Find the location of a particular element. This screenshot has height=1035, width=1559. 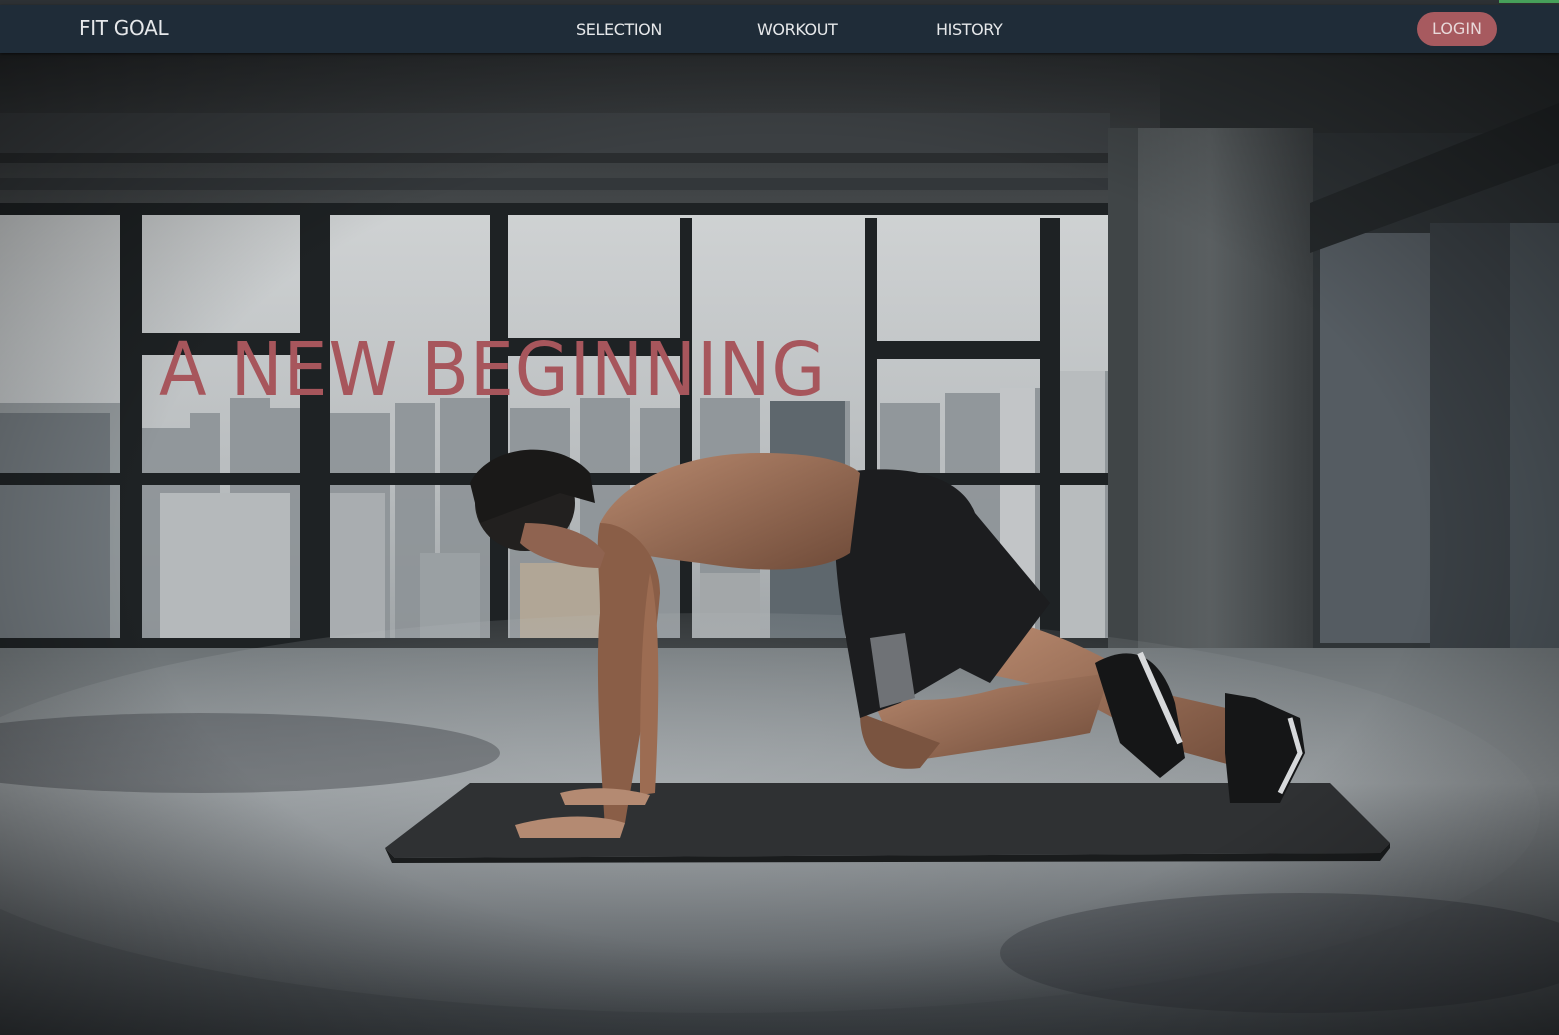

brand-logo: FIT GOAL is located at coordinates (124, 28).